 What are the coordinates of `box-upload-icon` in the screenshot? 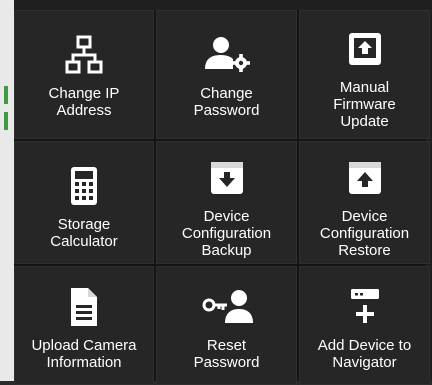 It's located at (365, 178).